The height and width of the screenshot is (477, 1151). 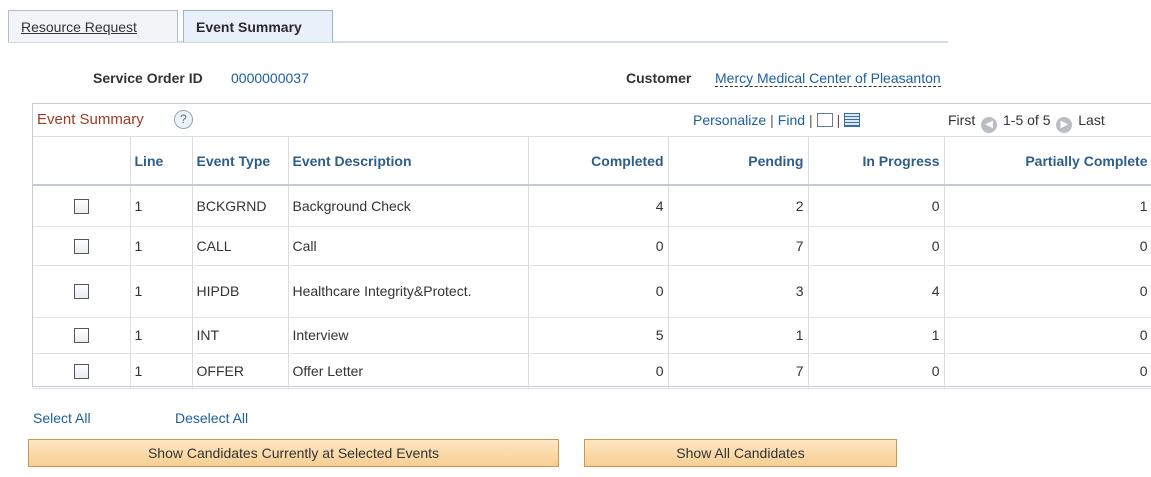 What do you see at coordinates (79, 26) in the screenshot?
I see `tab-label: Resource Request` at bounding box center [79, 26].